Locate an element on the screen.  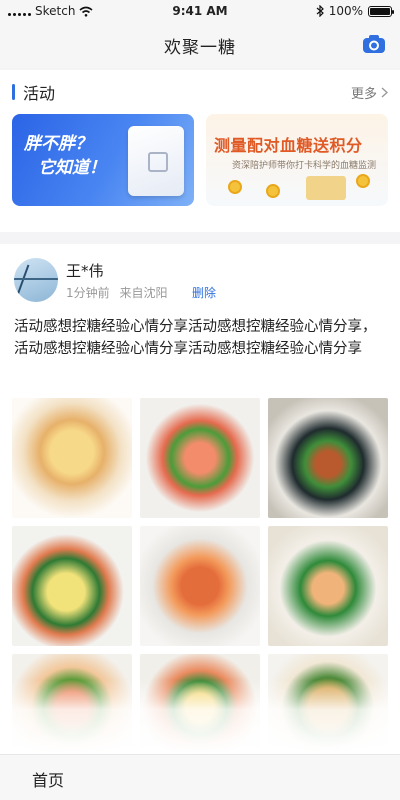
nav-bar: 欢聚一糖 is located at coordinates (200, 45).